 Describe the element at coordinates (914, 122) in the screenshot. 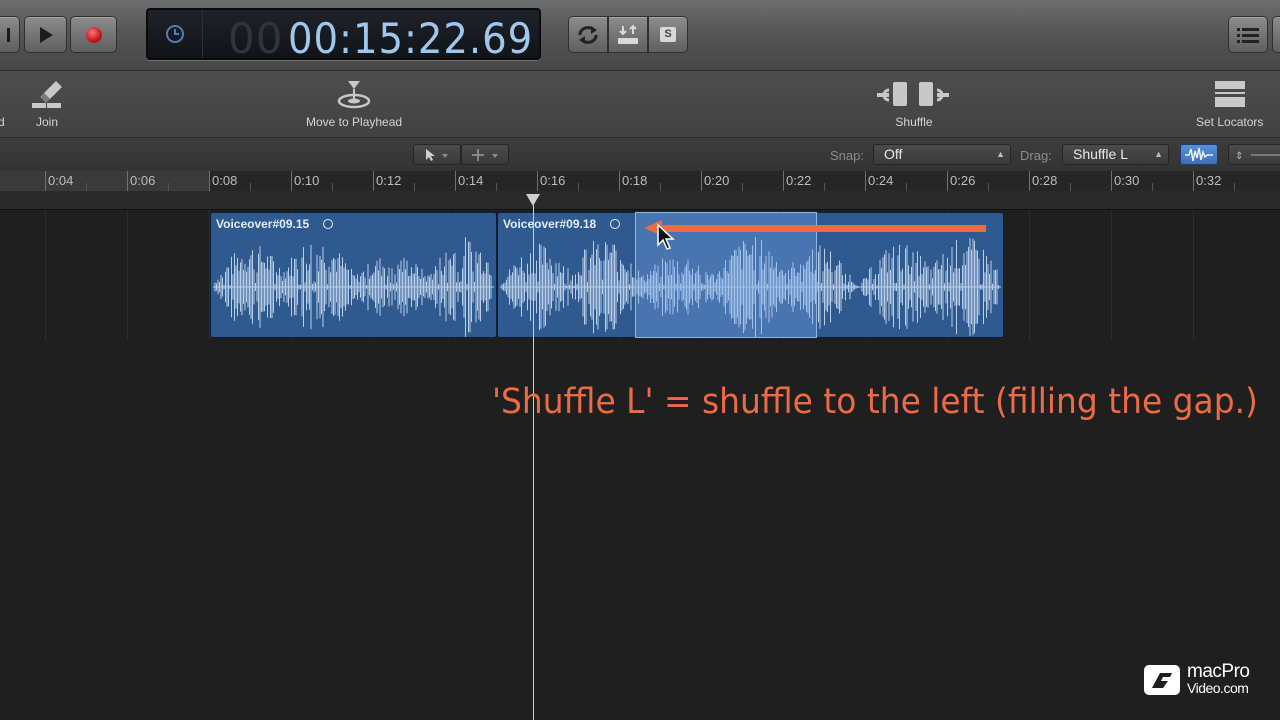

I see `shuffle-label: Shuffle` at that location.